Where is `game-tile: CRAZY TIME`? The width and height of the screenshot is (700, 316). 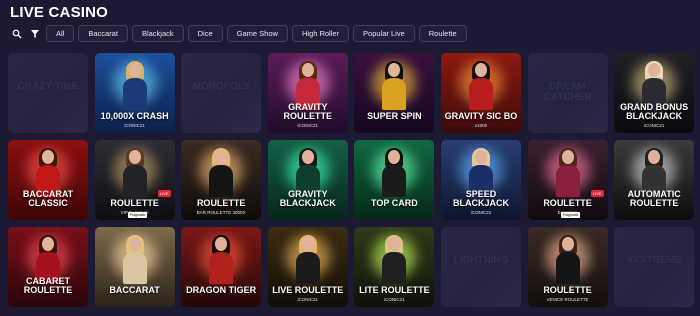
game-tile: CRAZY TIME is located at coordinates (48, 93).